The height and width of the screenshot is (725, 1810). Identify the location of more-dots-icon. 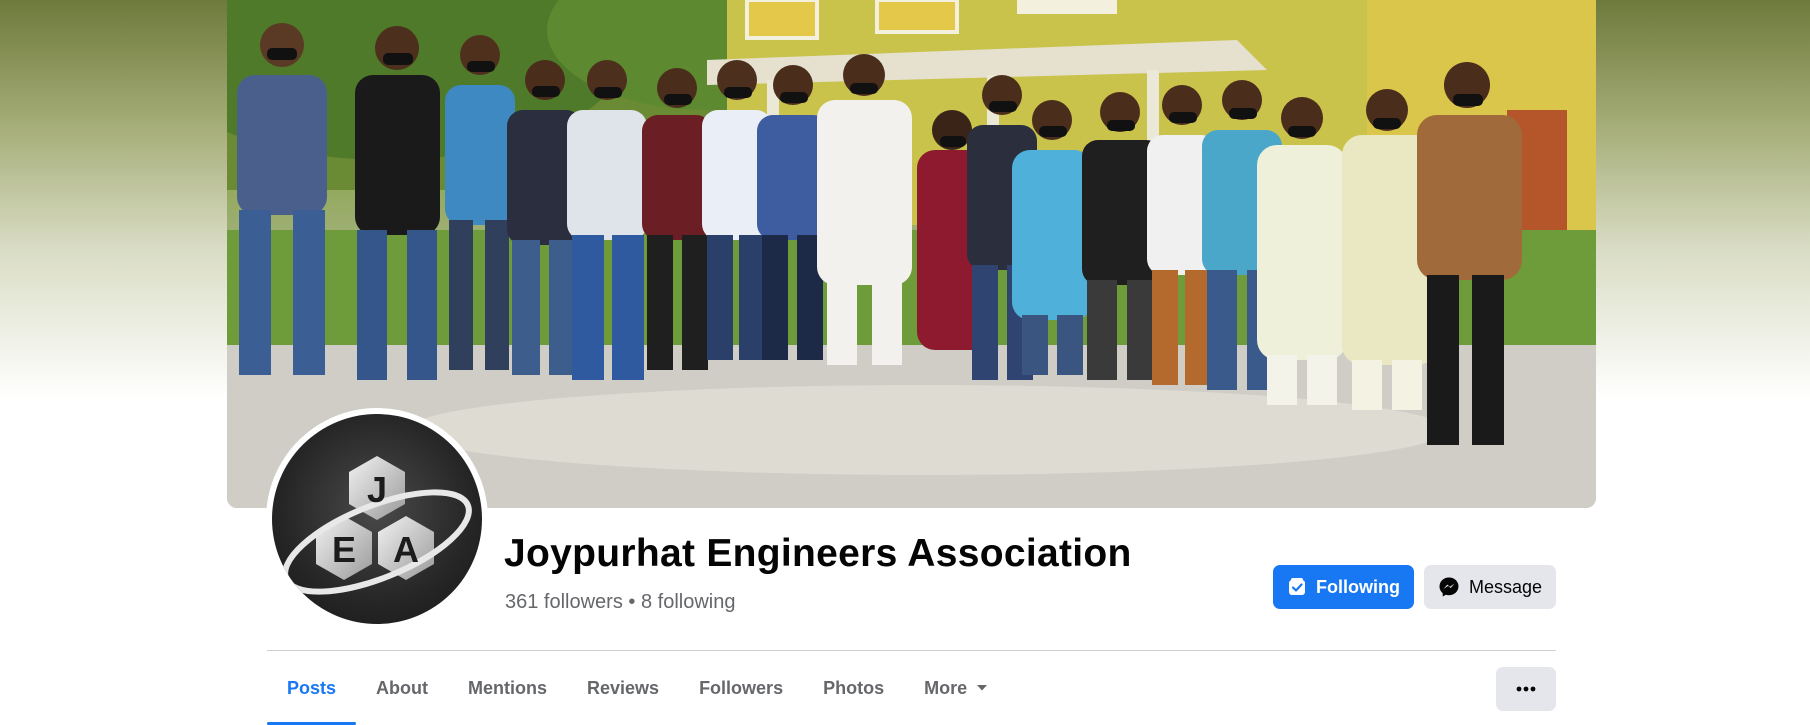
(1526, 689).